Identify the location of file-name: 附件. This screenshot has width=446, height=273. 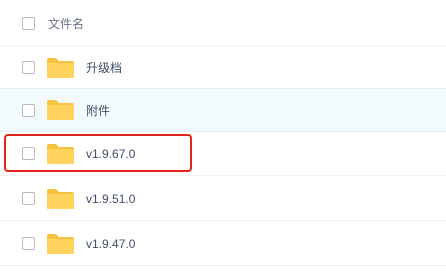
(98, 110).